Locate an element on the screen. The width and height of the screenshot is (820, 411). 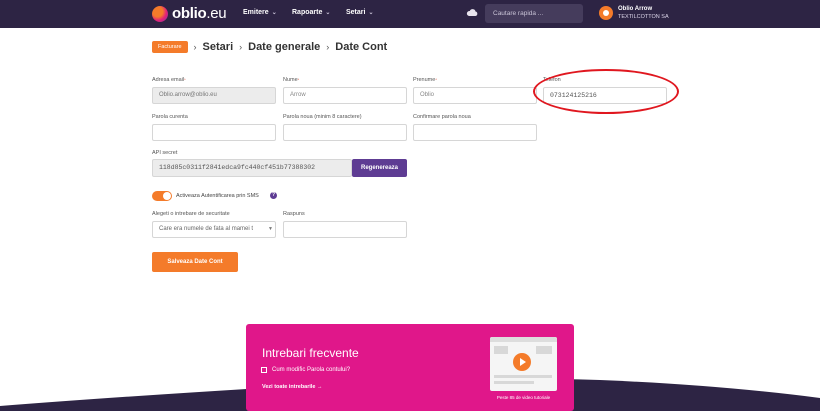
user-avatar-icon is located at coordinates (606, 13).